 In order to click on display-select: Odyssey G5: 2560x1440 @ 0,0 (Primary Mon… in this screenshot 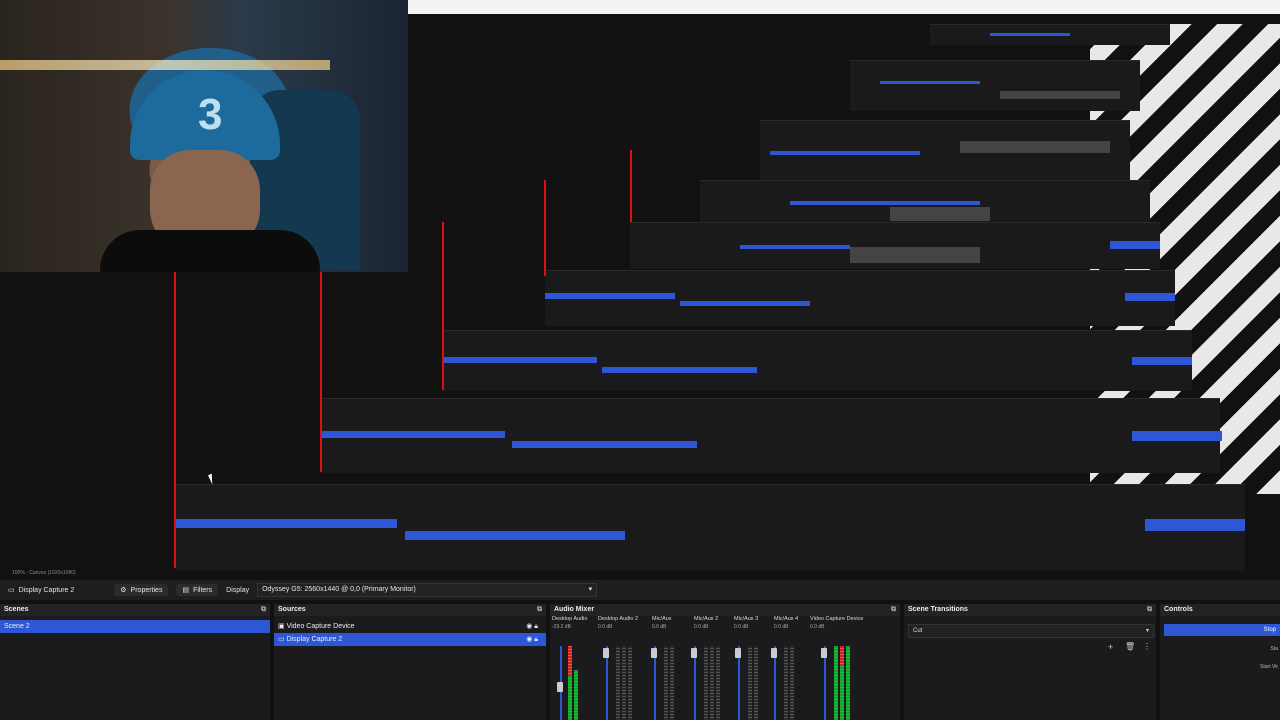, I will do `click(427, 590)`.